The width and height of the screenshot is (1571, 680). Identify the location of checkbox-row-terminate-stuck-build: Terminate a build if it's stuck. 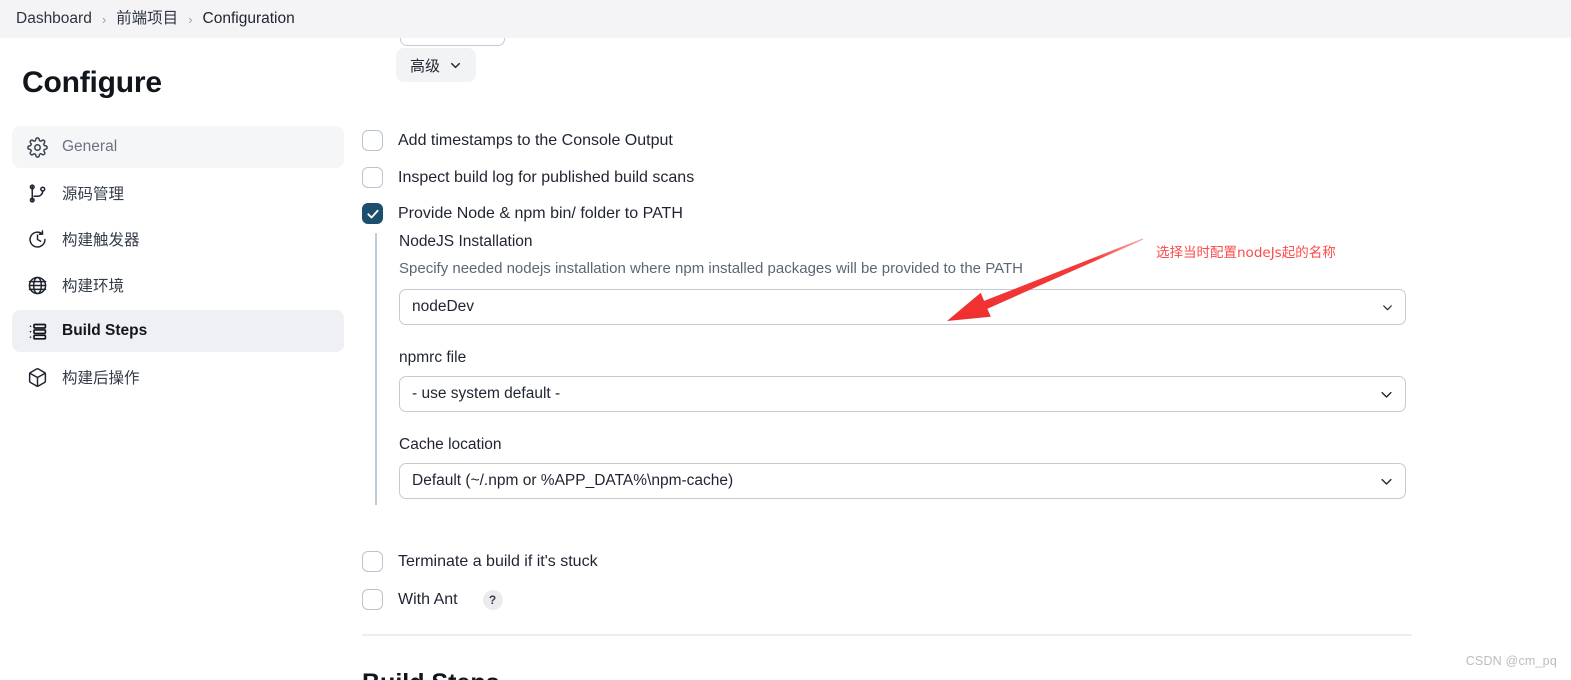
(480, 561).